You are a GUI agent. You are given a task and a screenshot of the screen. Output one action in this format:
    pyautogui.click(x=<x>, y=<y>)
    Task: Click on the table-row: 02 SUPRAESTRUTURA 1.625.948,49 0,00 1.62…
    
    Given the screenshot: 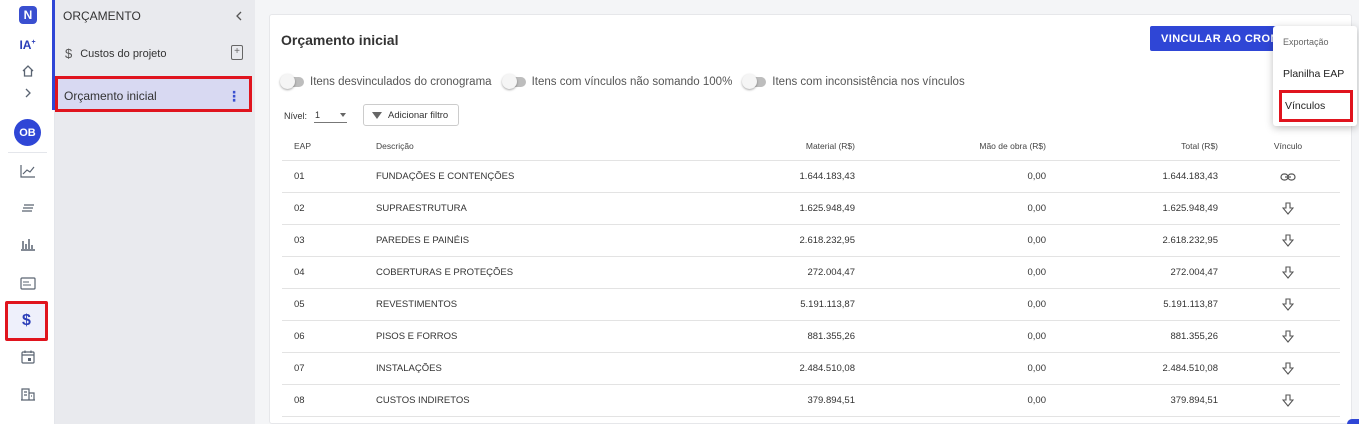 What is the action you would take?
    pyautogui.click(x=811, y=209)
    